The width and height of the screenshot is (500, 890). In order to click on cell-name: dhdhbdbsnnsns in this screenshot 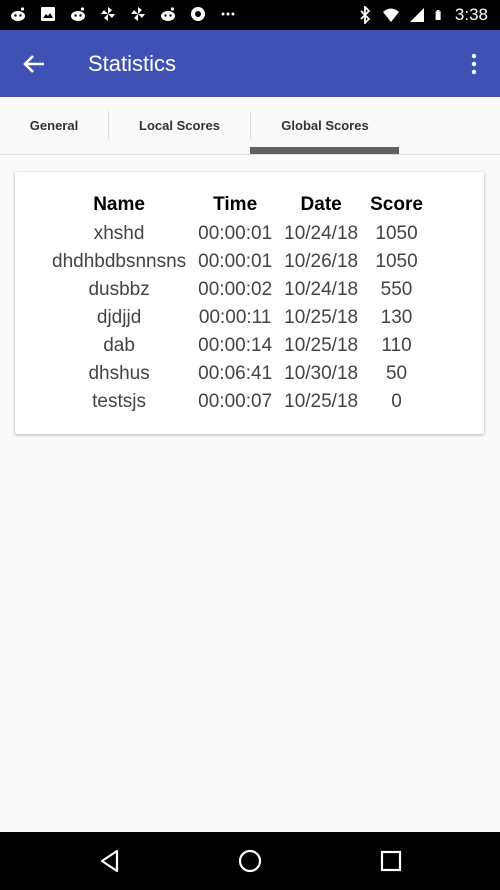, I will do `click(119, 261)`.